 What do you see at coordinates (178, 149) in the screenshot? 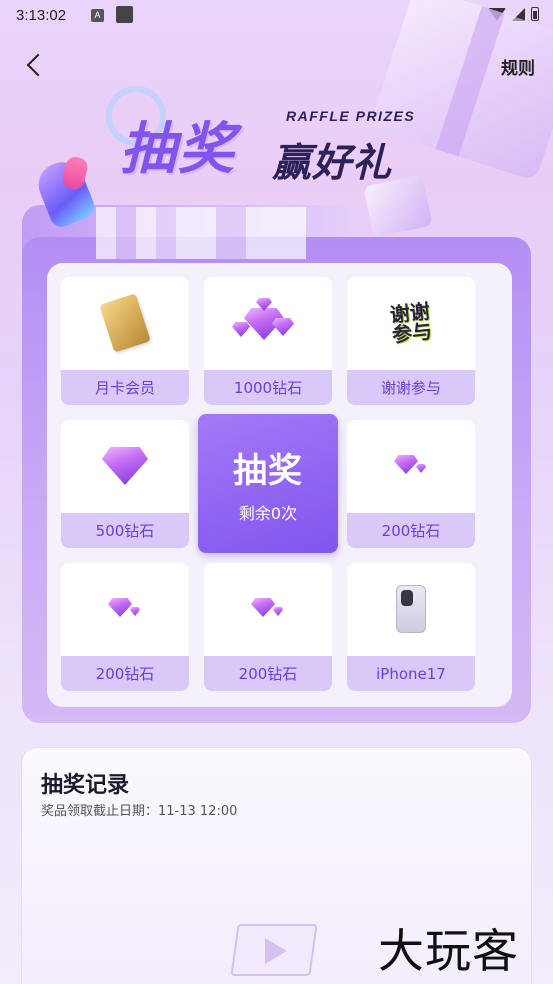
I see `banner-title: 抽奖` at bounding box center [178, 149].